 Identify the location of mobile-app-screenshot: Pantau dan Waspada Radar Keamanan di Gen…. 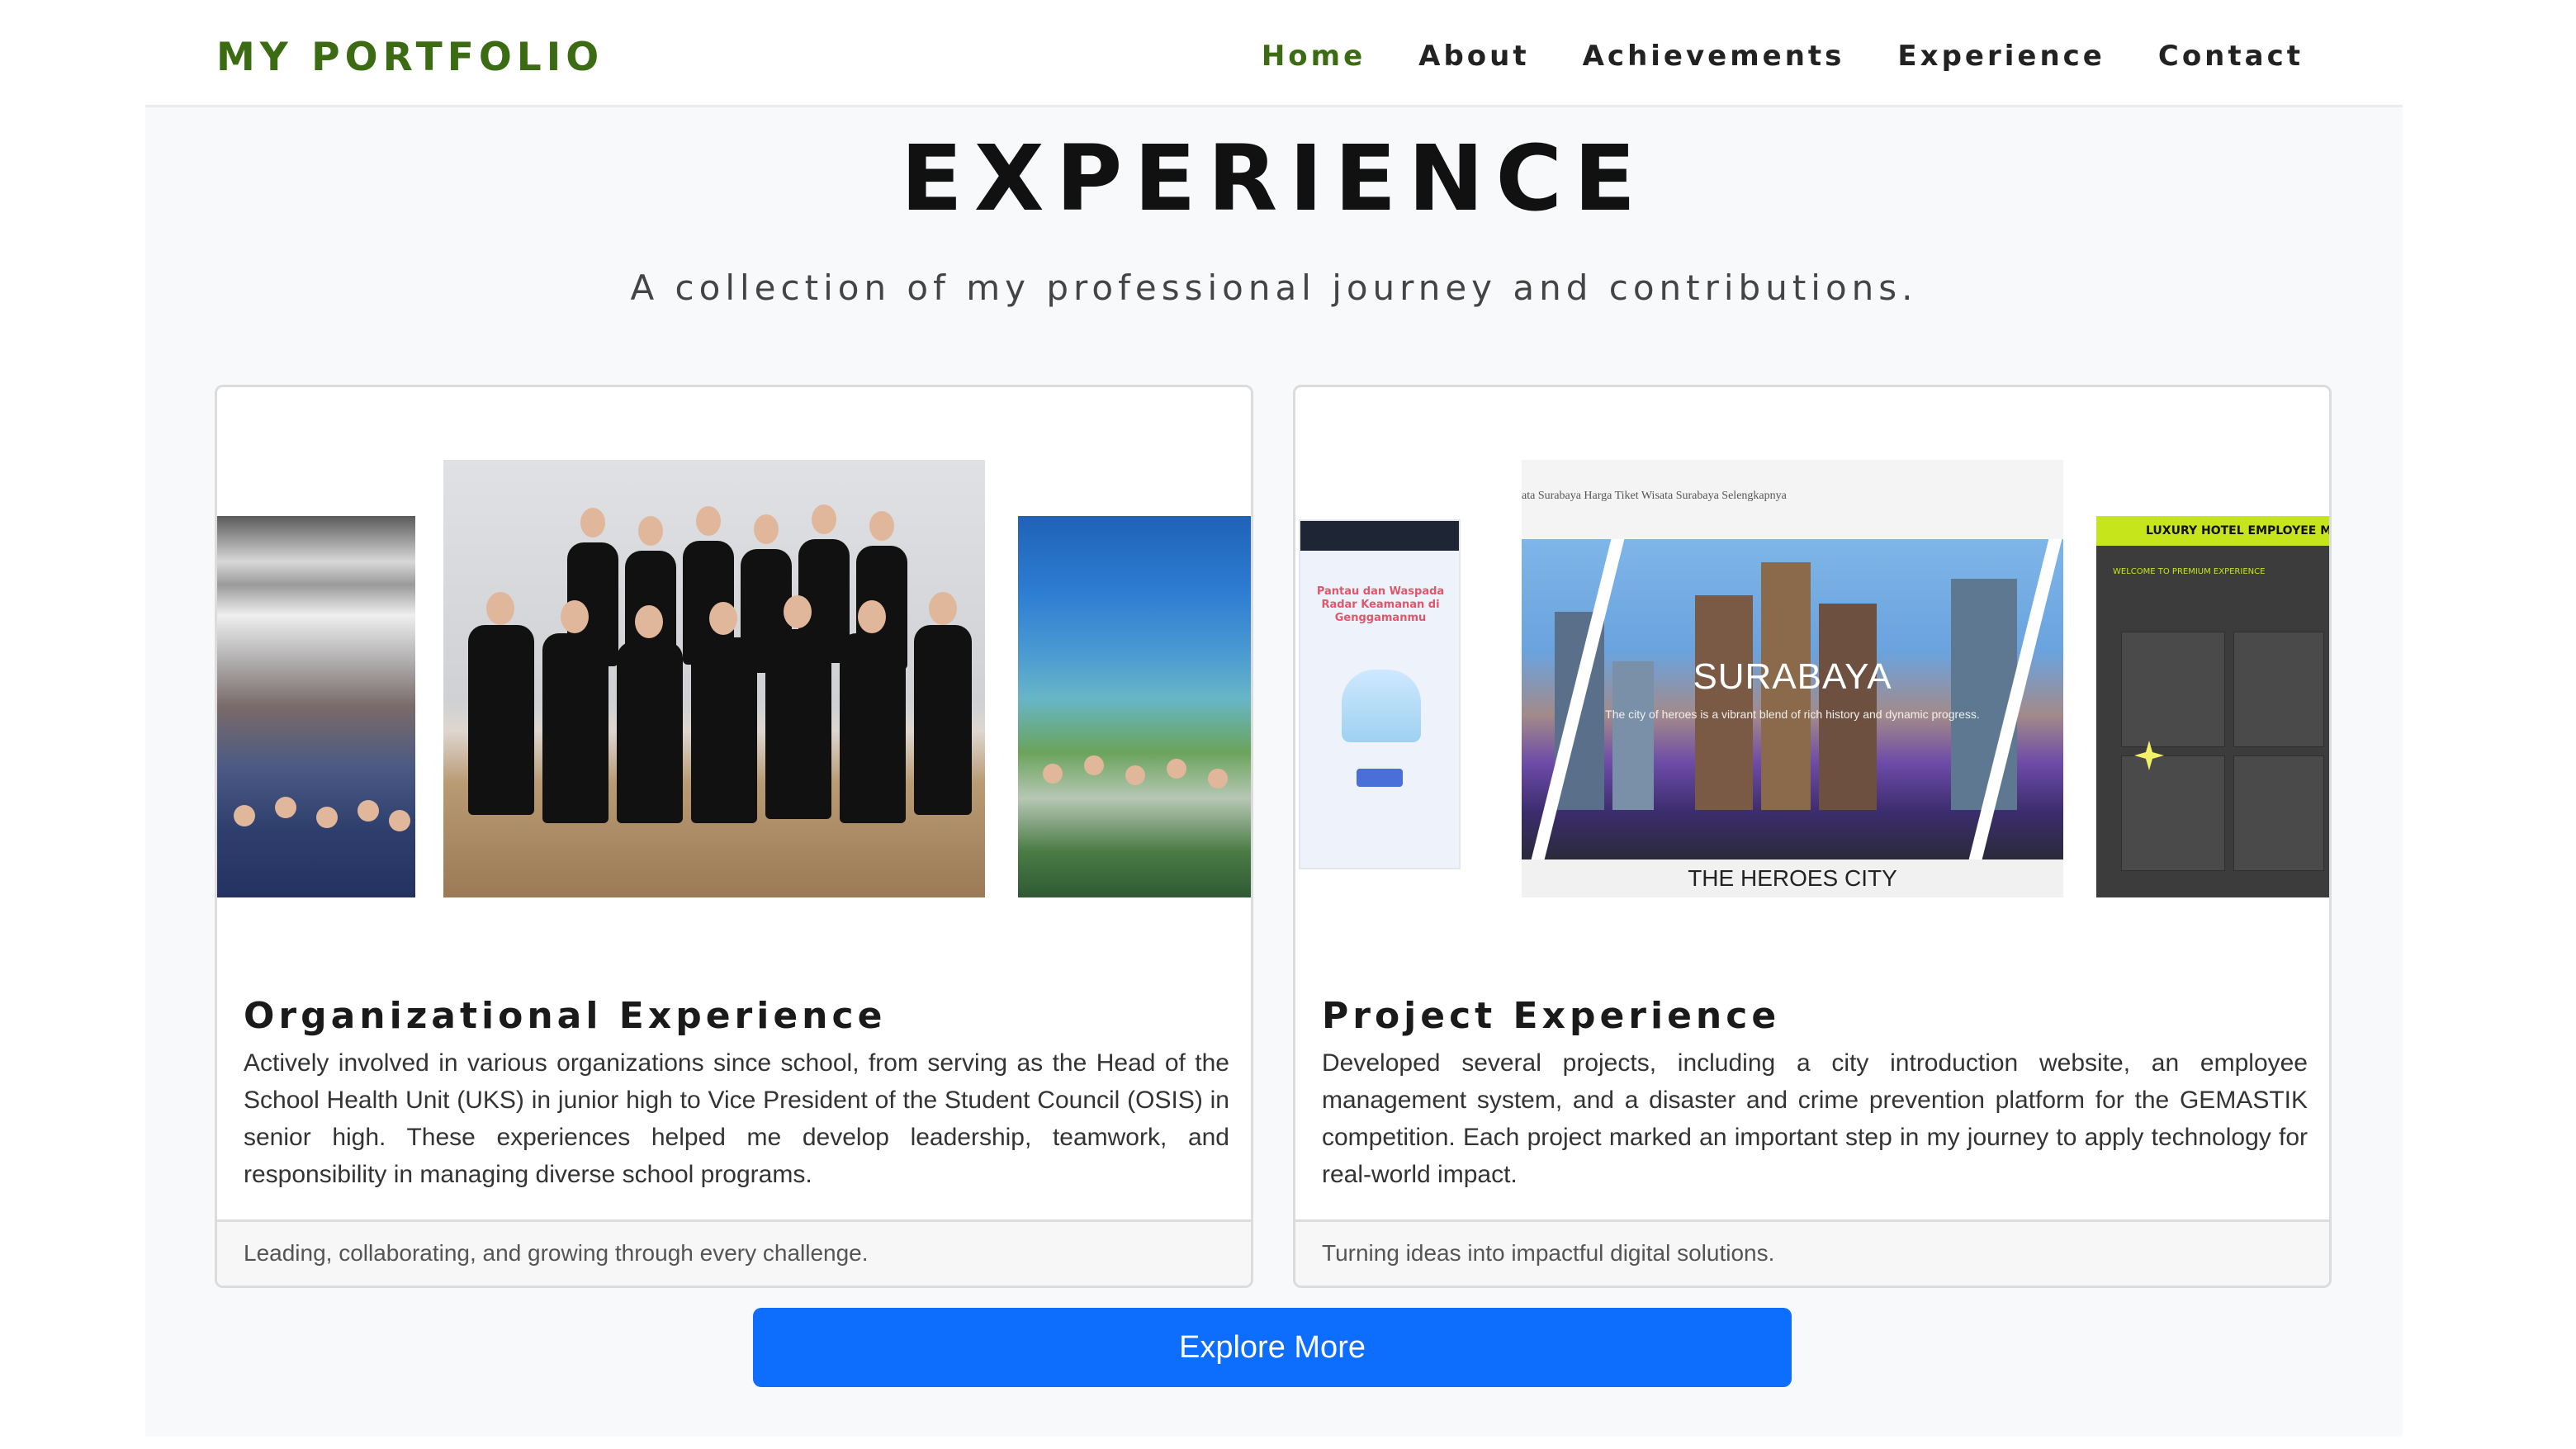
(1380, 694).